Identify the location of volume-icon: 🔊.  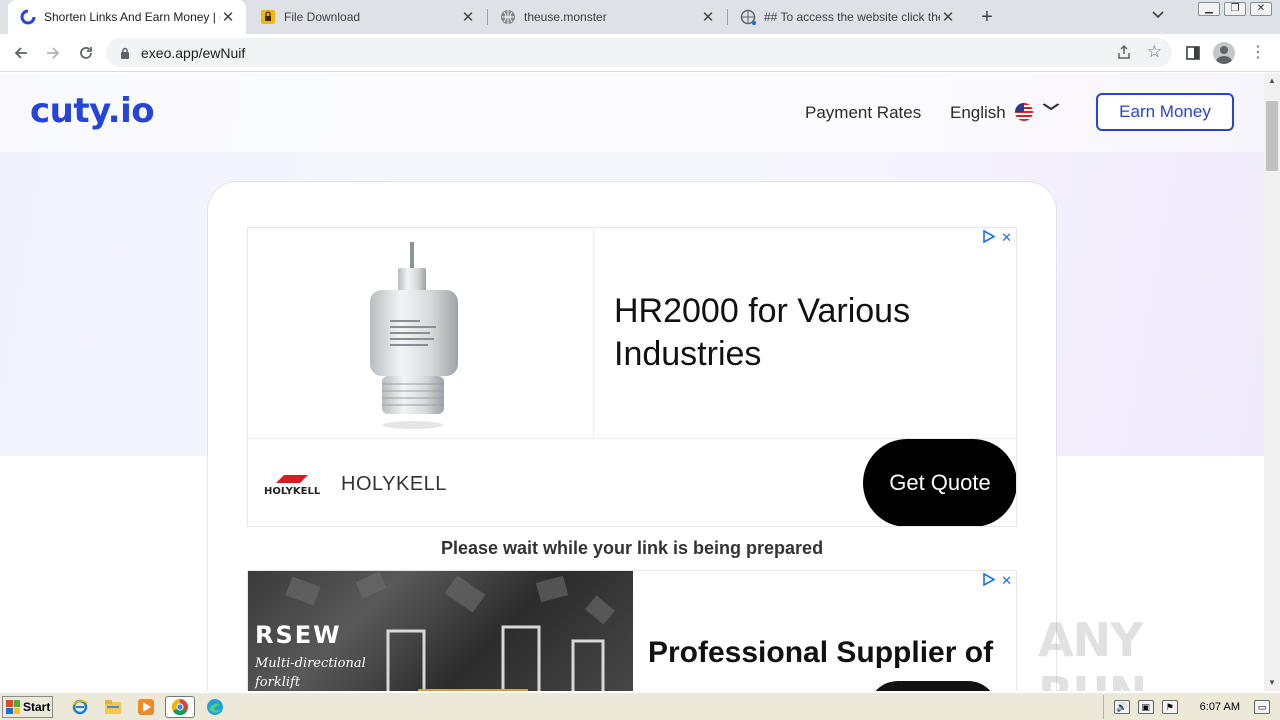
(1121, 707).